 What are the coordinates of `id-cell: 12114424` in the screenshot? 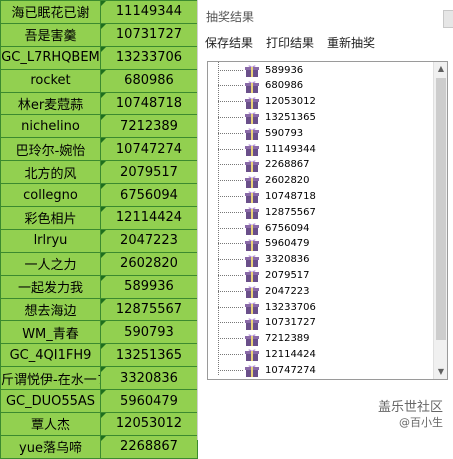 It's located at (149, 218).